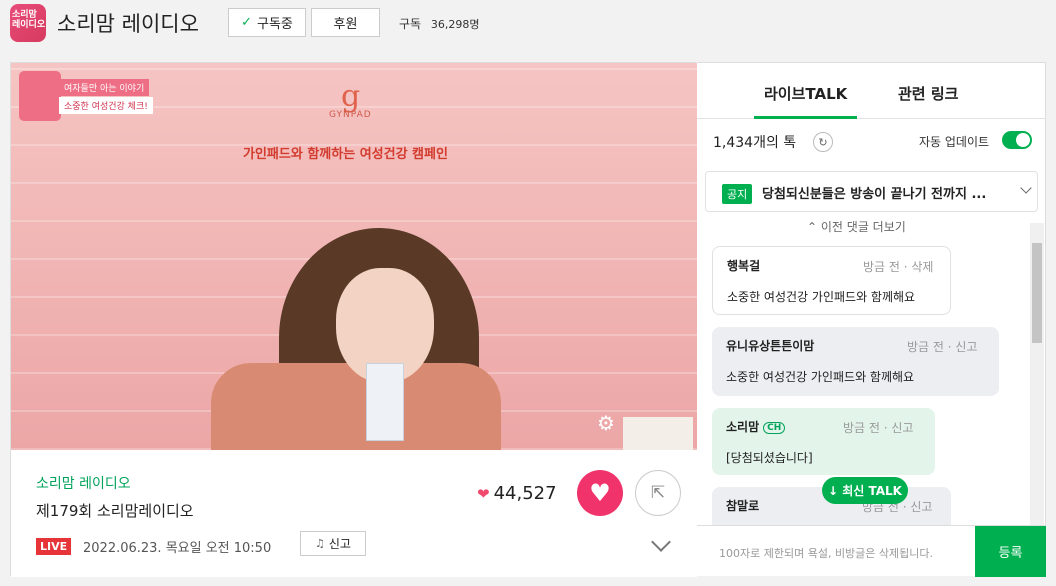 The width and height of the screenshot is (1056, 586). What do you see at coordinates (345, 154) in the screenshot?
I see `campaign-text: 가인패드와 함께하는 여성건강 캠페인` at bounding box center [345, 154].